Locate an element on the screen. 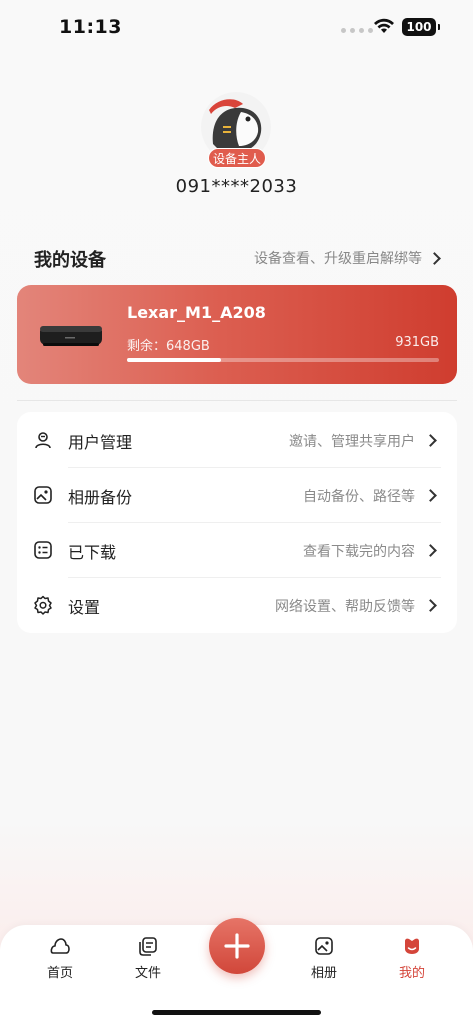 This screenshot has width=473, height=1024. divider is located at coordinates (237, 400).